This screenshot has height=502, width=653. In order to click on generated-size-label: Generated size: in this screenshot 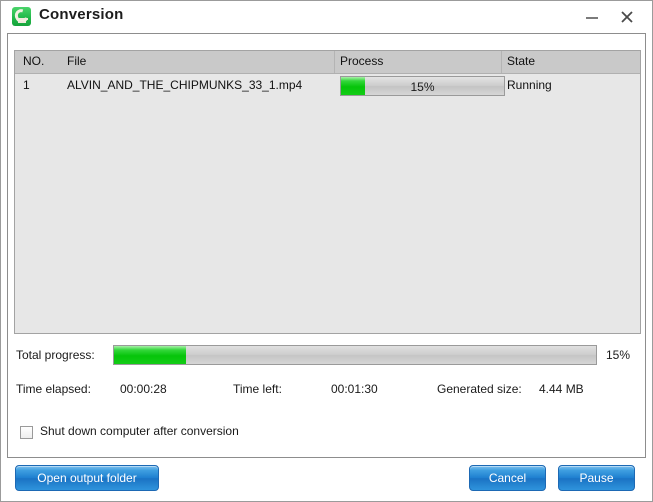, I will do `click(479, 389)`.